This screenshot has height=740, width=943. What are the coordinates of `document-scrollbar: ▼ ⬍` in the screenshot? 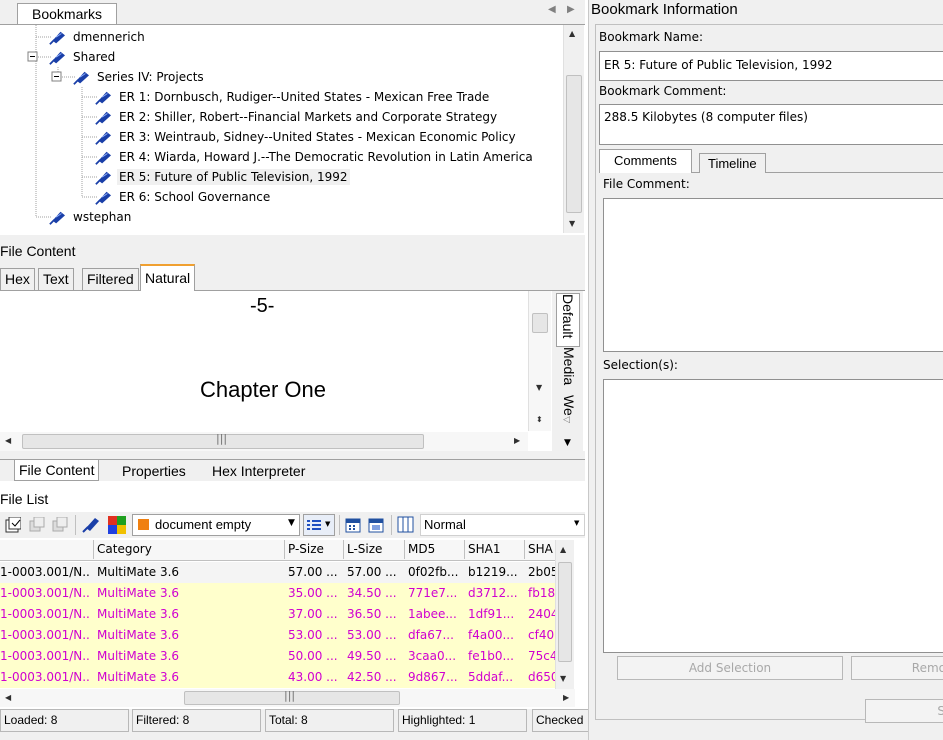 It's located at (539, 361).